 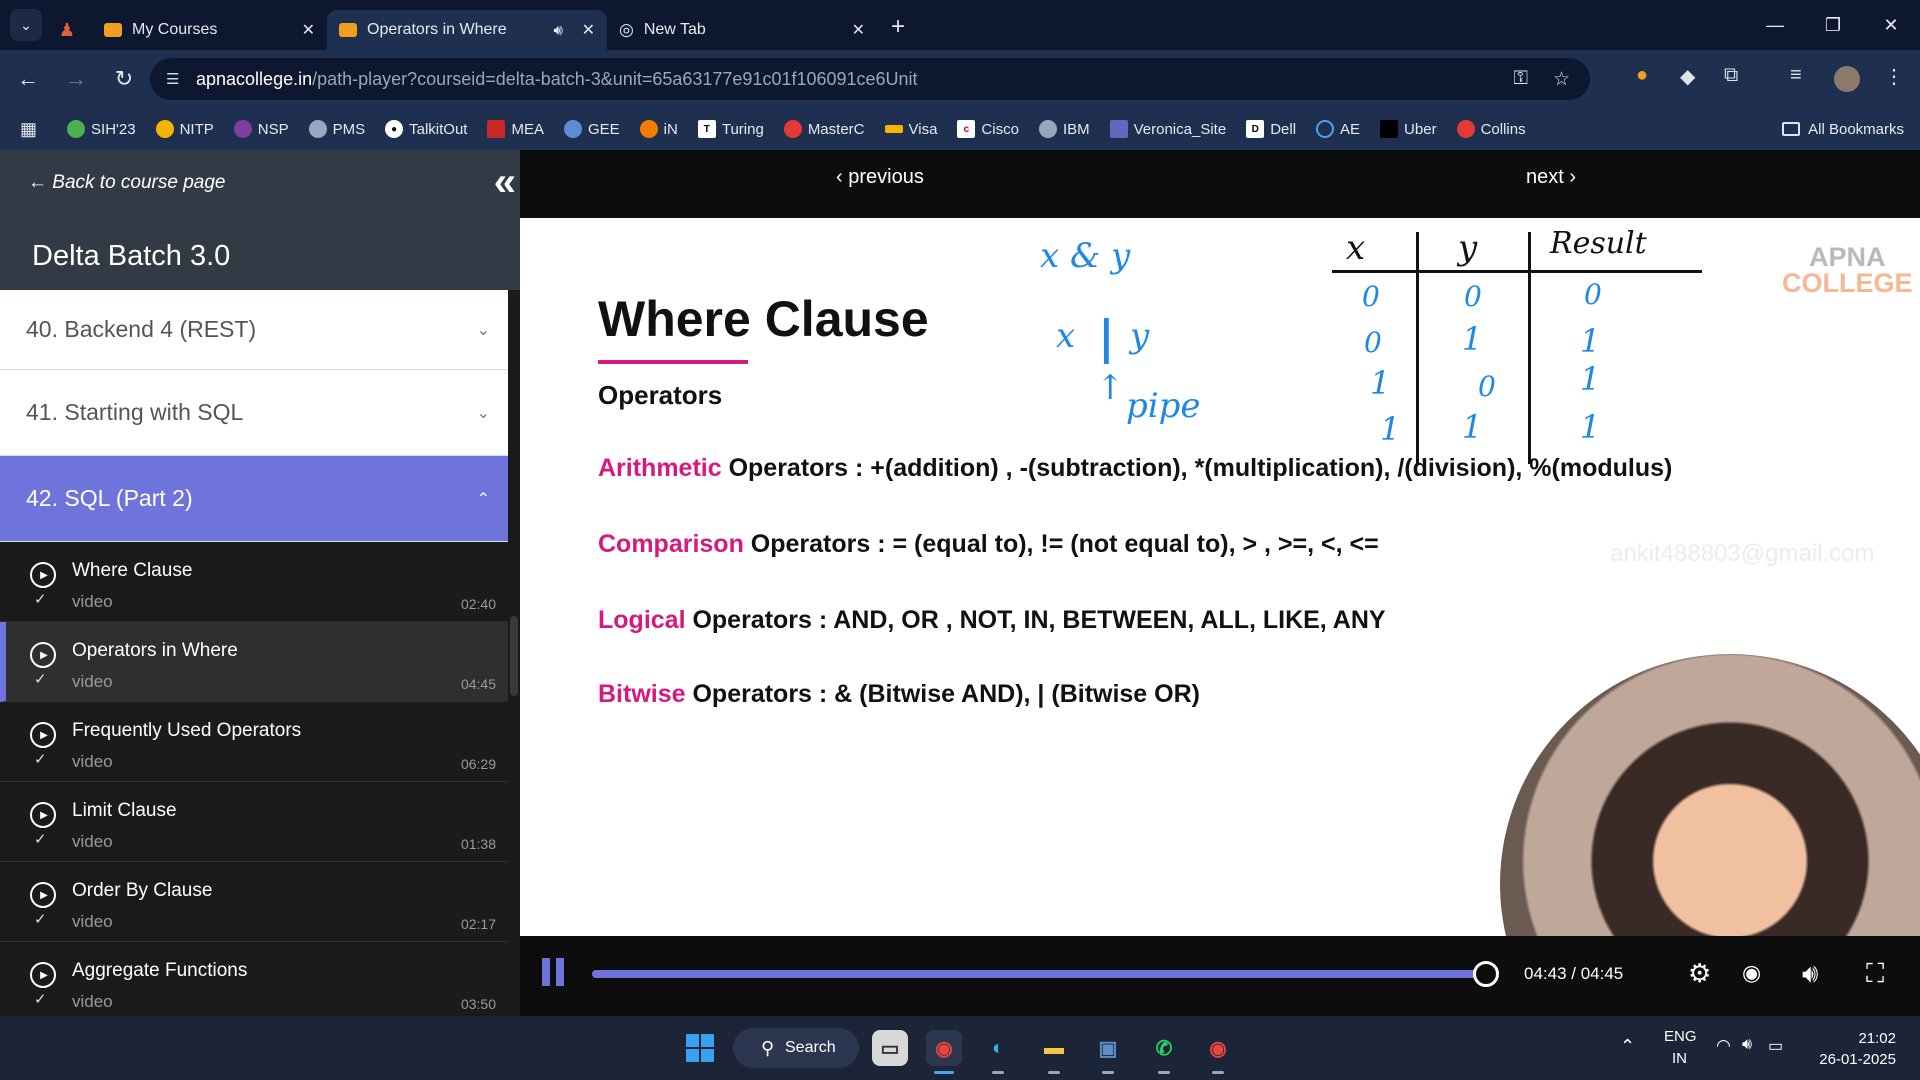 I want to click on bookmark-item: c Cisco, so click(x=988, y=129).